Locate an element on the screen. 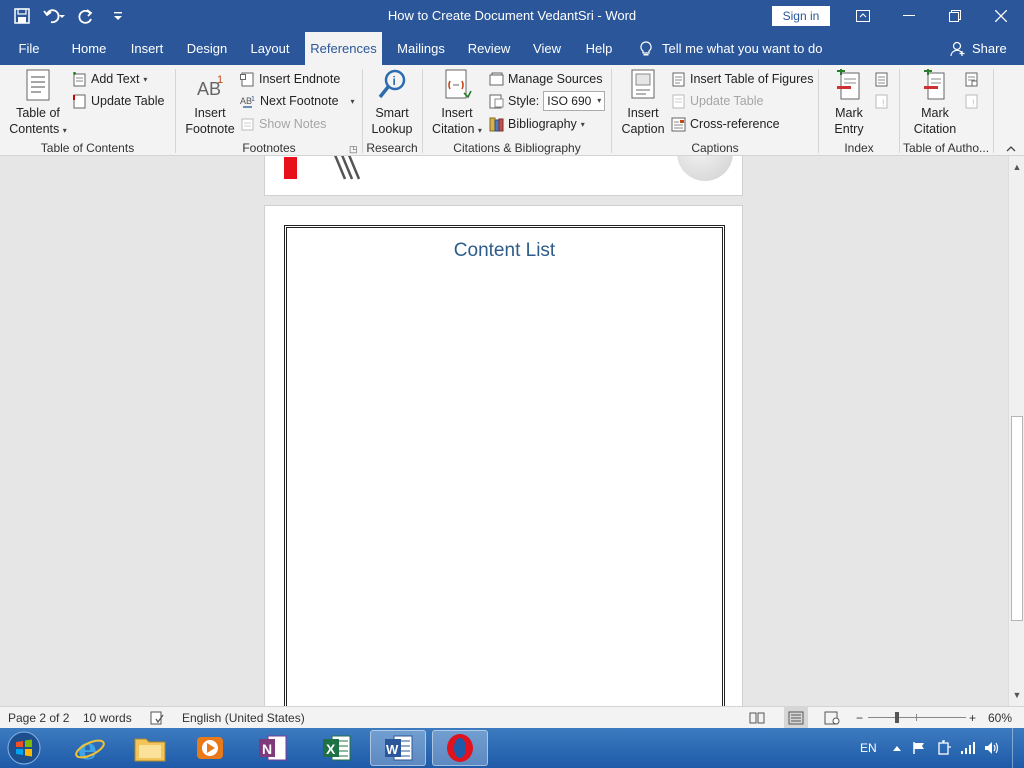 The image size is (1024, 768). table-of-contents-button: Table of Contents ▾ is located at coordinates (38, 104).